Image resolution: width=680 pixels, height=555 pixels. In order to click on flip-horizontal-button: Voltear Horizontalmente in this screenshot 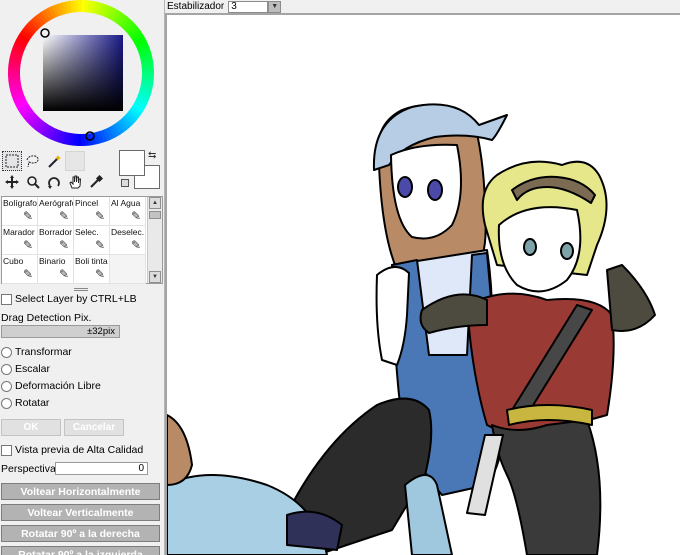, I will do `click(80, 491)`.